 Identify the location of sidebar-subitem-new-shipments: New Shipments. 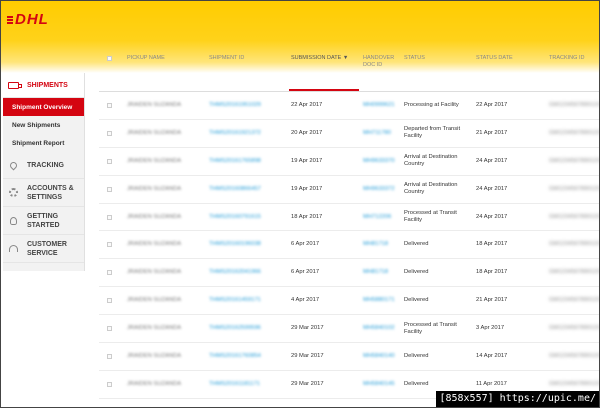
(43, 125).